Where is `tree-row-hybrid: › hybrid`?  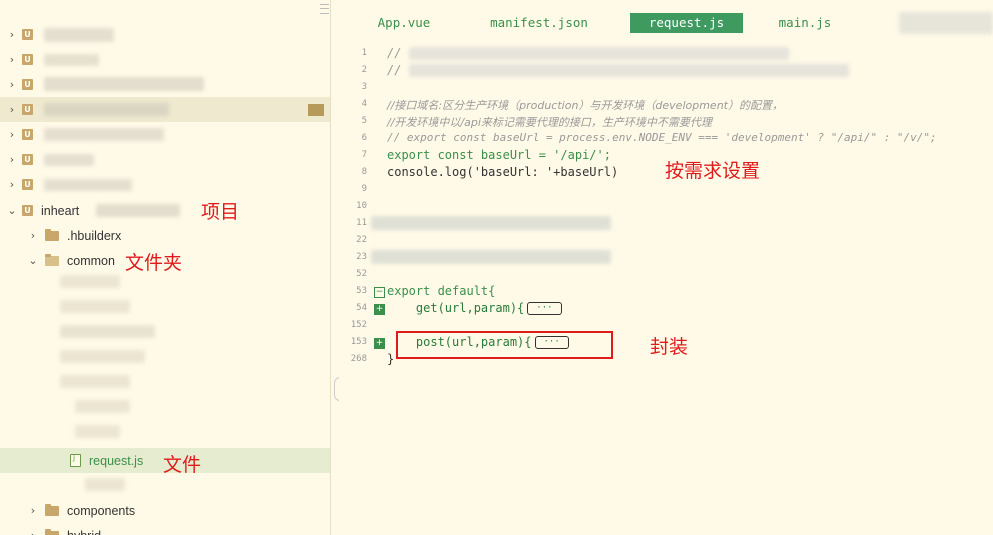
tree-row-hybrid: › hybrid is located at coordinates (165, 529).